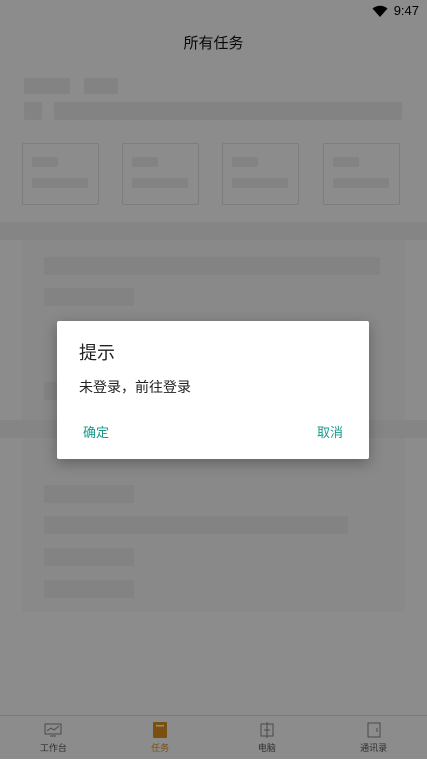 The width and height of the screenshot is (427, 760). What do you see at coordinates (97, 353) in the screenshot?
I see `dialog-title: 提示` at bounding box center [97, 353].